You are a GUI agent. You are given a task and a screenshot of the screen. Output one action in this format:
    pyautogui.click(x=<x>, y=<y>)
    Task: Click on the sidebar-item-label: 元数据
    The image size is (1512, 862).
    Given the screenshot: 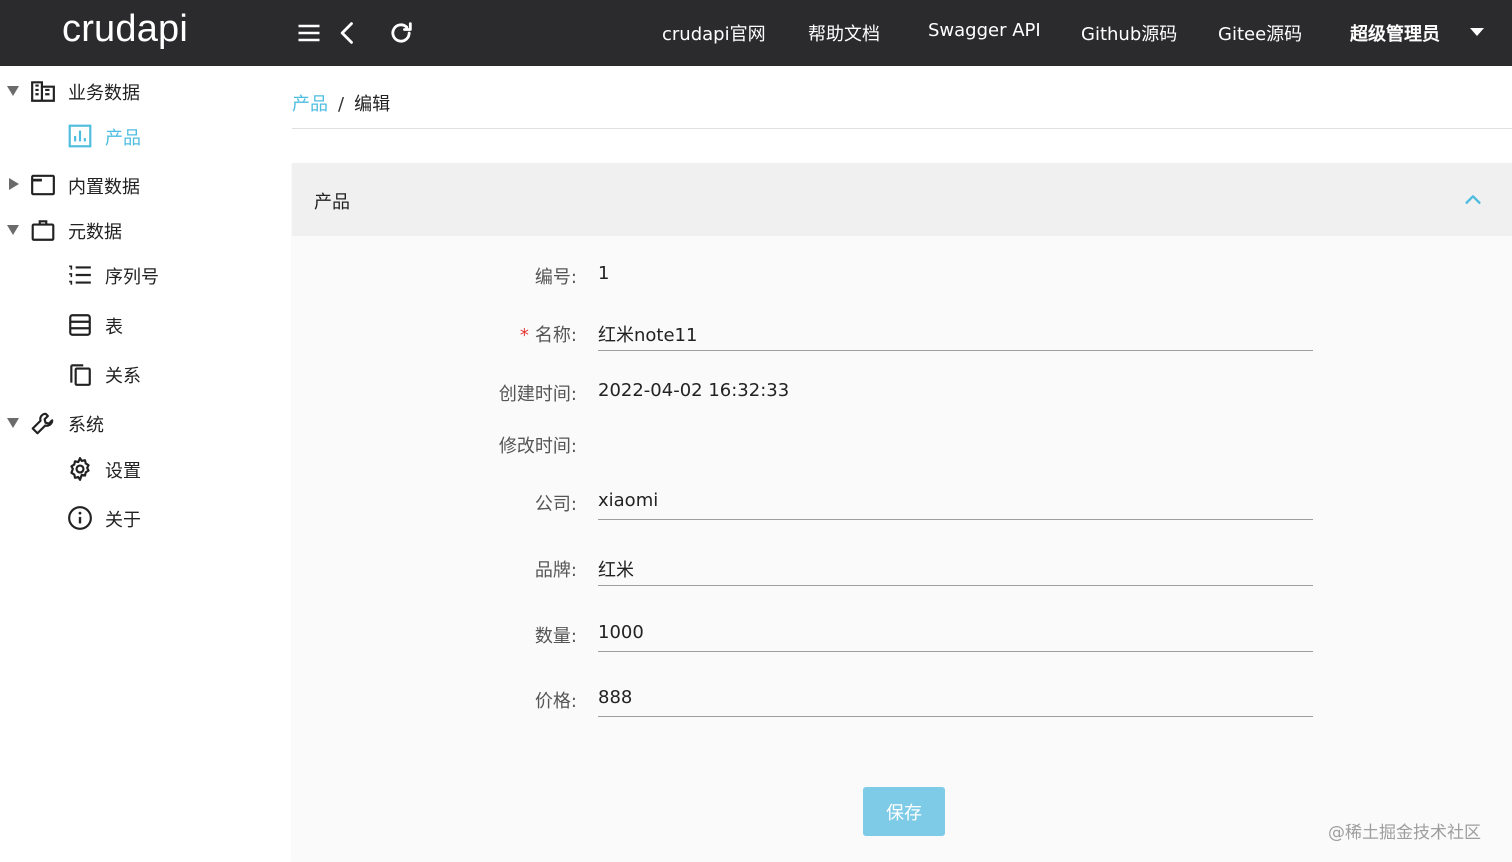 What is the action you would take?
    pyautogui.click(x=95, y=232)
    